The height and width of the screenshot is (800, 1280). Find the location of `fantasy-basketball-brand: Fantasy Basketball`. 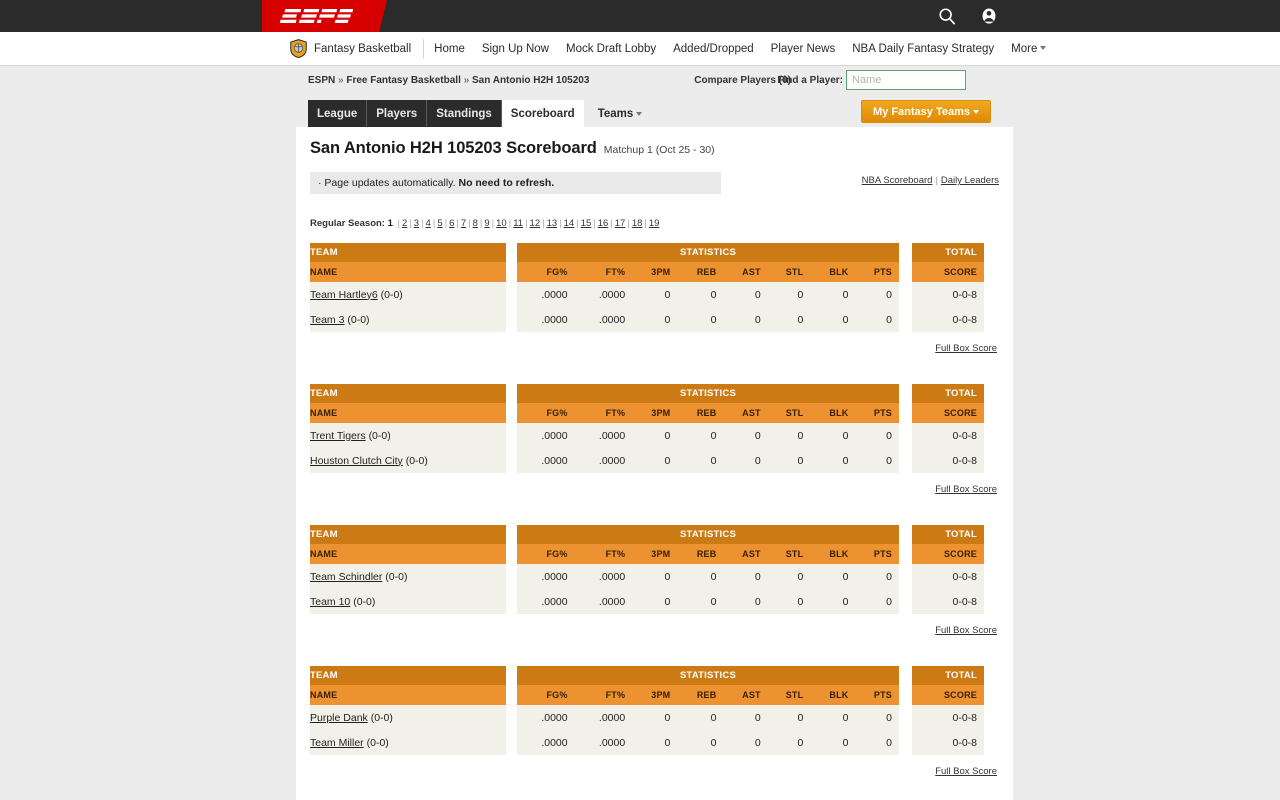

fantasy-basketball-brand: Fantasy Basketball is located at coordinates (357, 48).